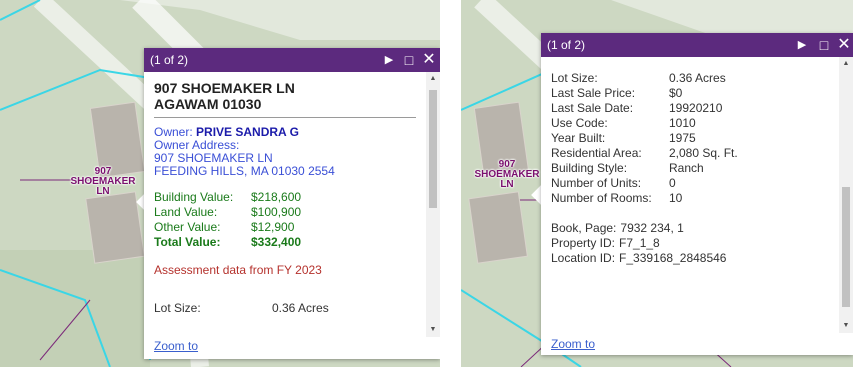 This screenshot has height=367, width=853. I want to click on land-value-row: Land Value: $100,900, so click(228, 212).